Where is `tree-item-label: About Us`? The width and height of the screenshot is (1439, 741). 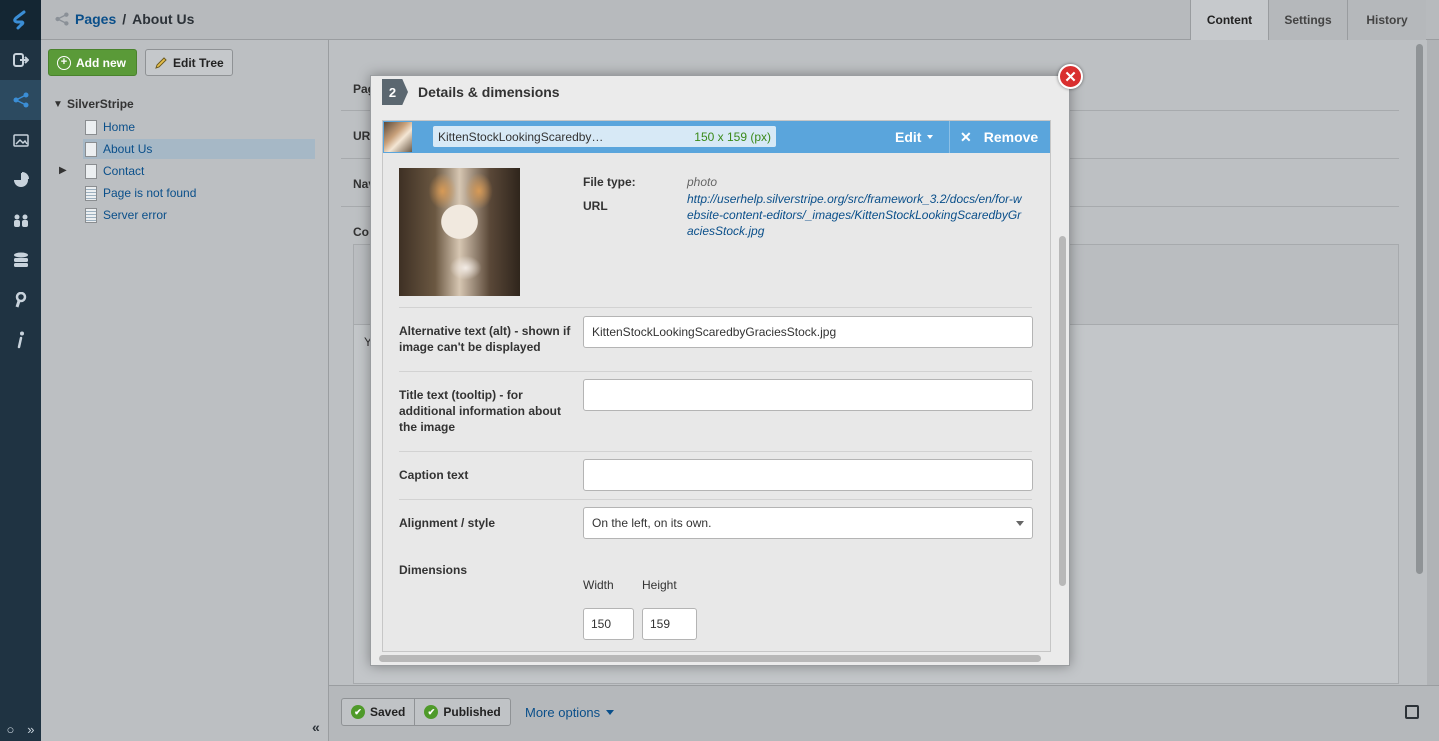 tree-item-label: About Us is located at coordinates (128, 149).